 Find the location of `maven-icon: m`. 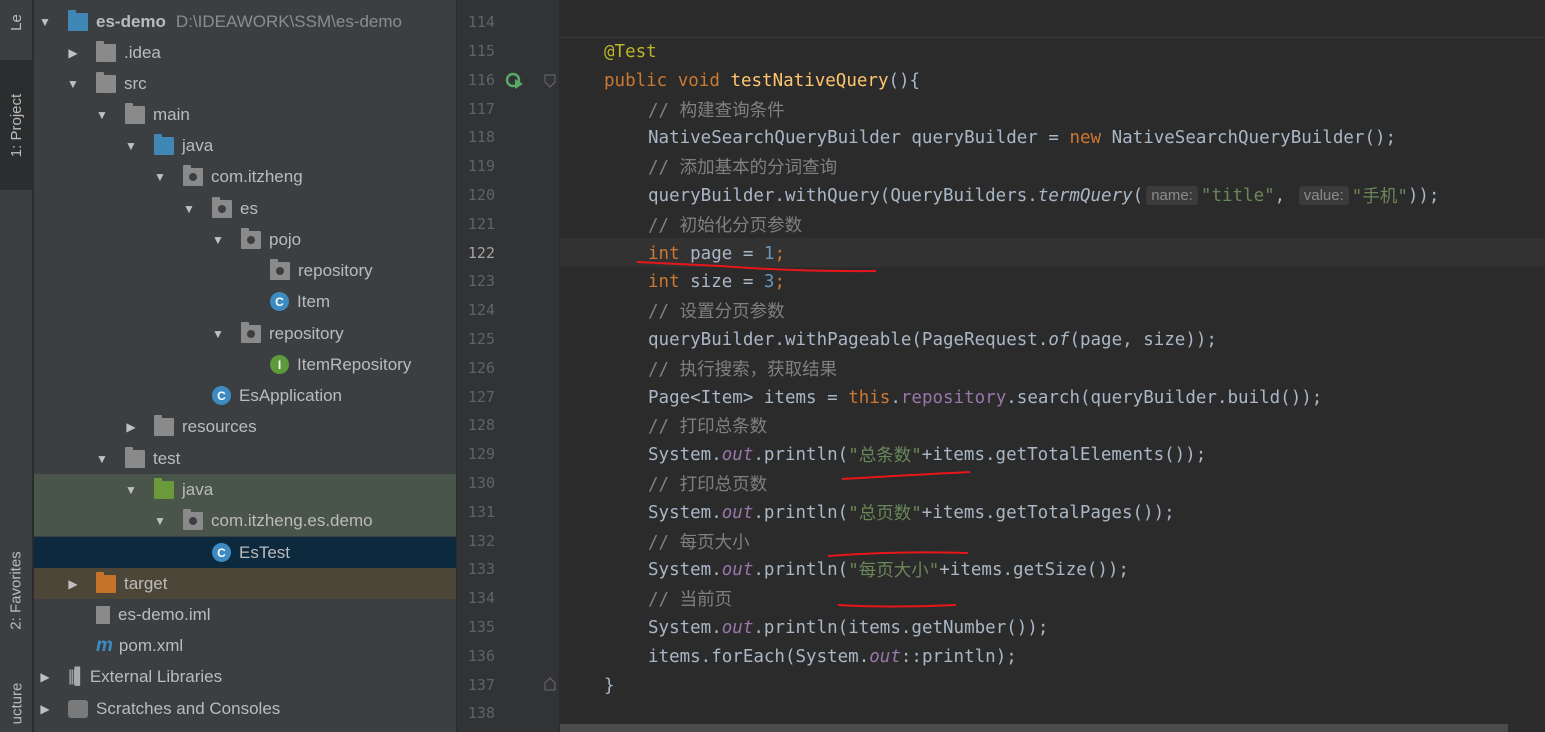

maven-icon: m is located at coordinates (104, 645).